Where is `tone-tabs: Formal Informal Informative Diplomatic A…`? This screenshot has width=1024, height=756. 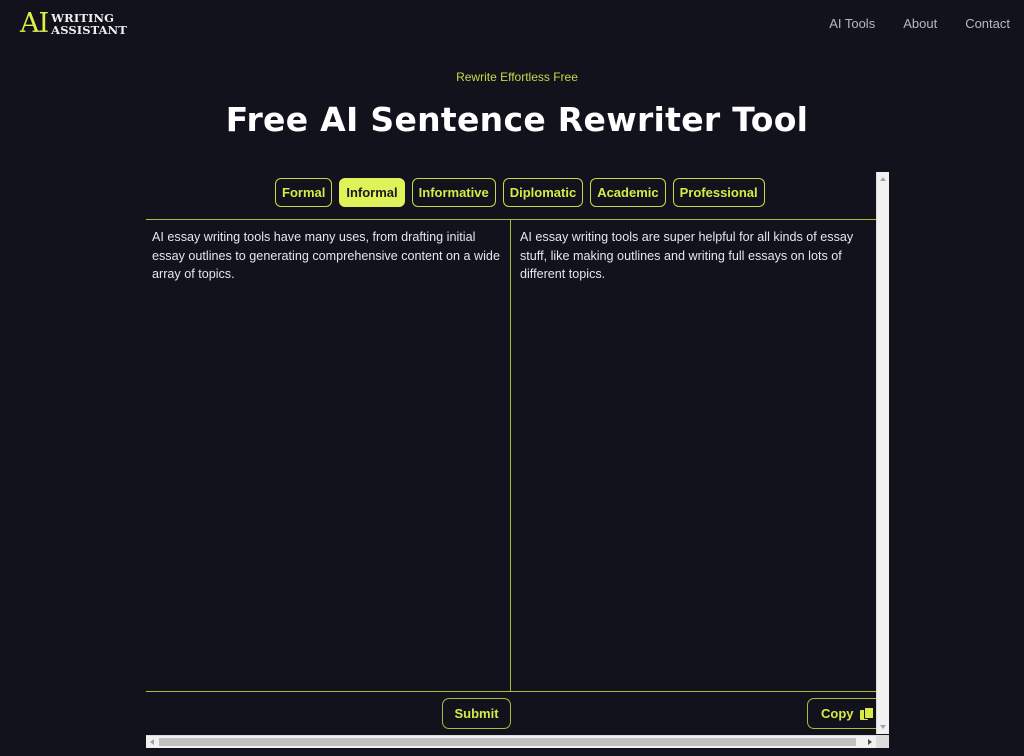 tone-tabs: Formal Informal Informative Diplomatic A… is located at coordinates (520, 192).